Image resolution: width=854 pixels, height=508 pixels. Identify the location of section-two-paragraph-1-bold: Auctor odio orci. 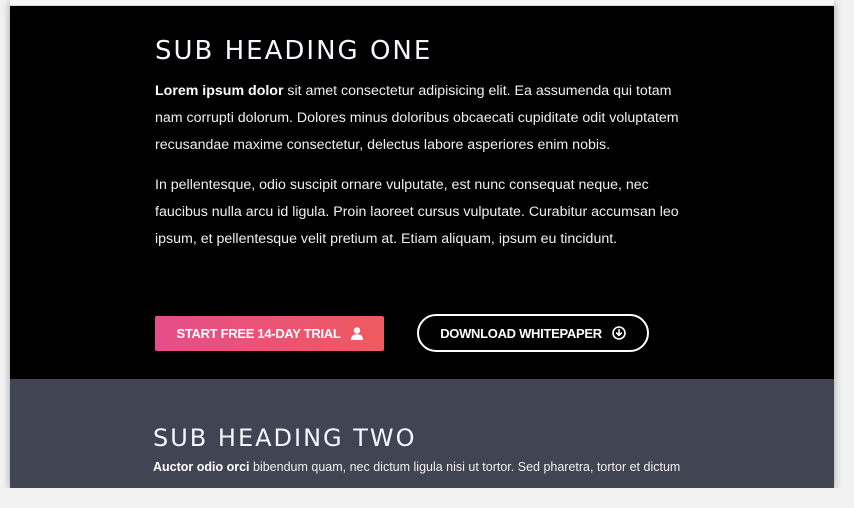
(201, 467).